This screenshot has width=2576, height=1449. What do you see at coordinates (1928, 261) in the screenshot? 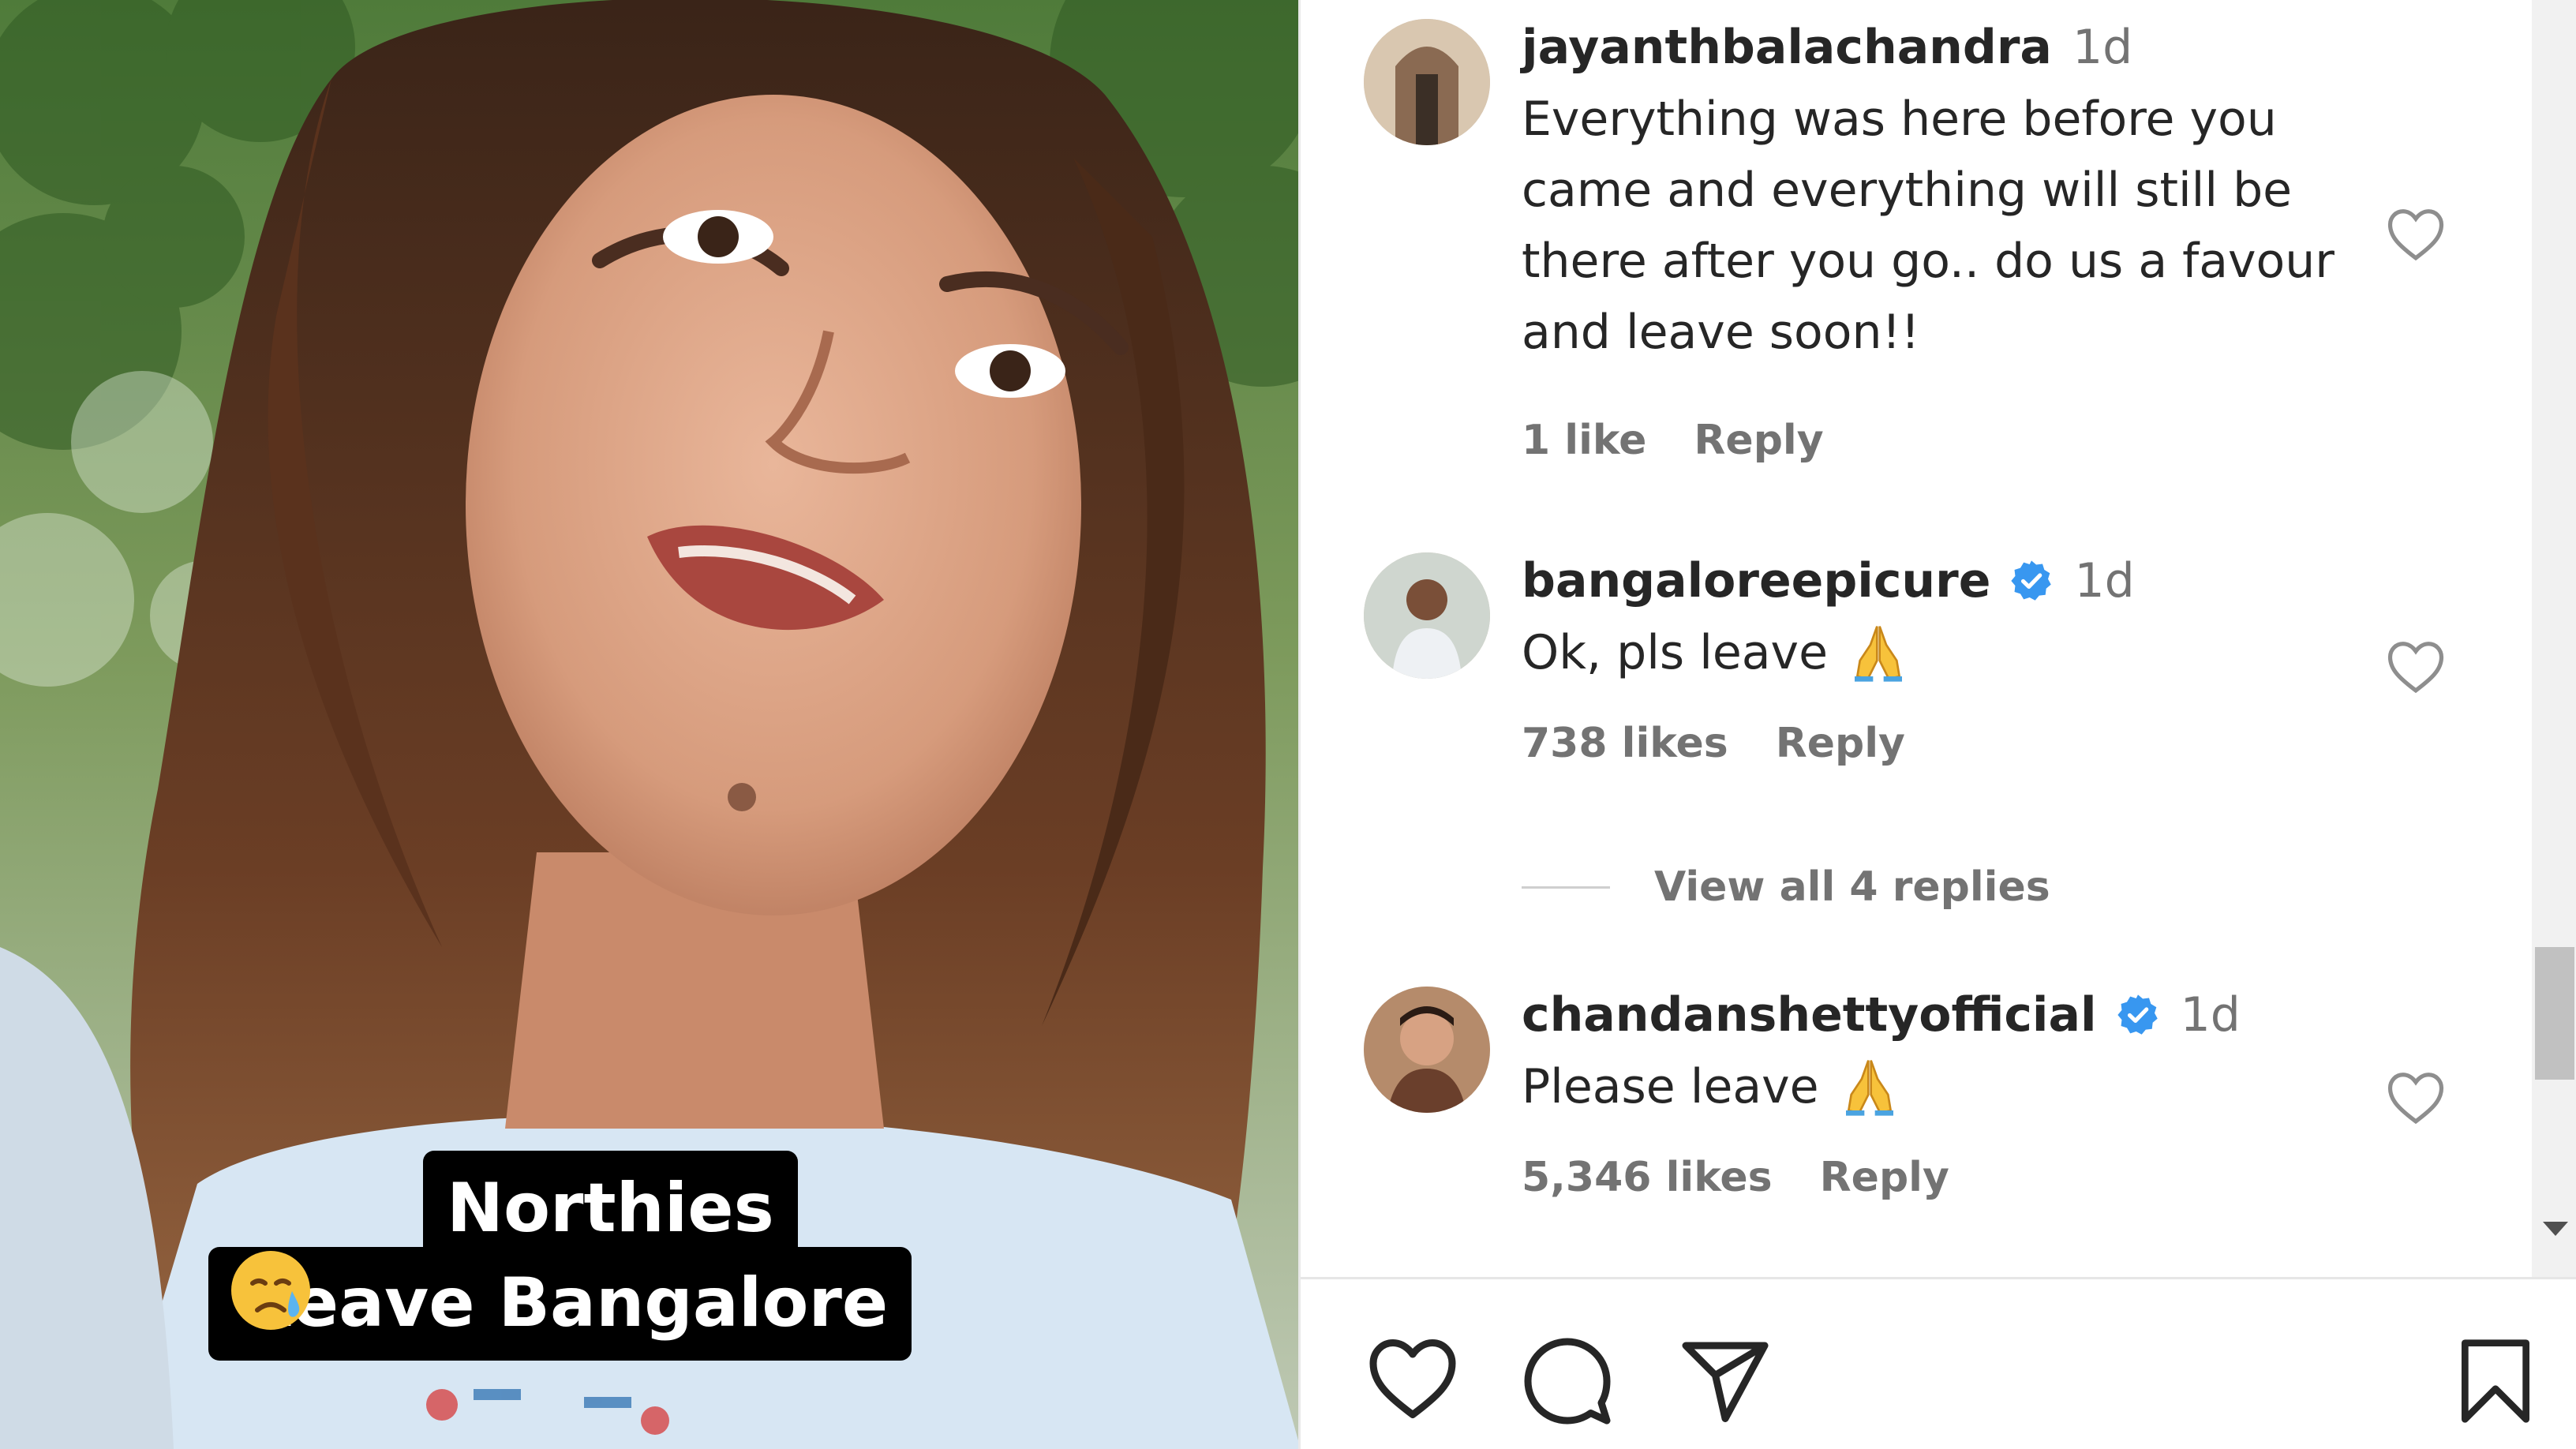
I see `comment-text-line: there after you go.. do us a favour` at bounding box center [1928, 261].